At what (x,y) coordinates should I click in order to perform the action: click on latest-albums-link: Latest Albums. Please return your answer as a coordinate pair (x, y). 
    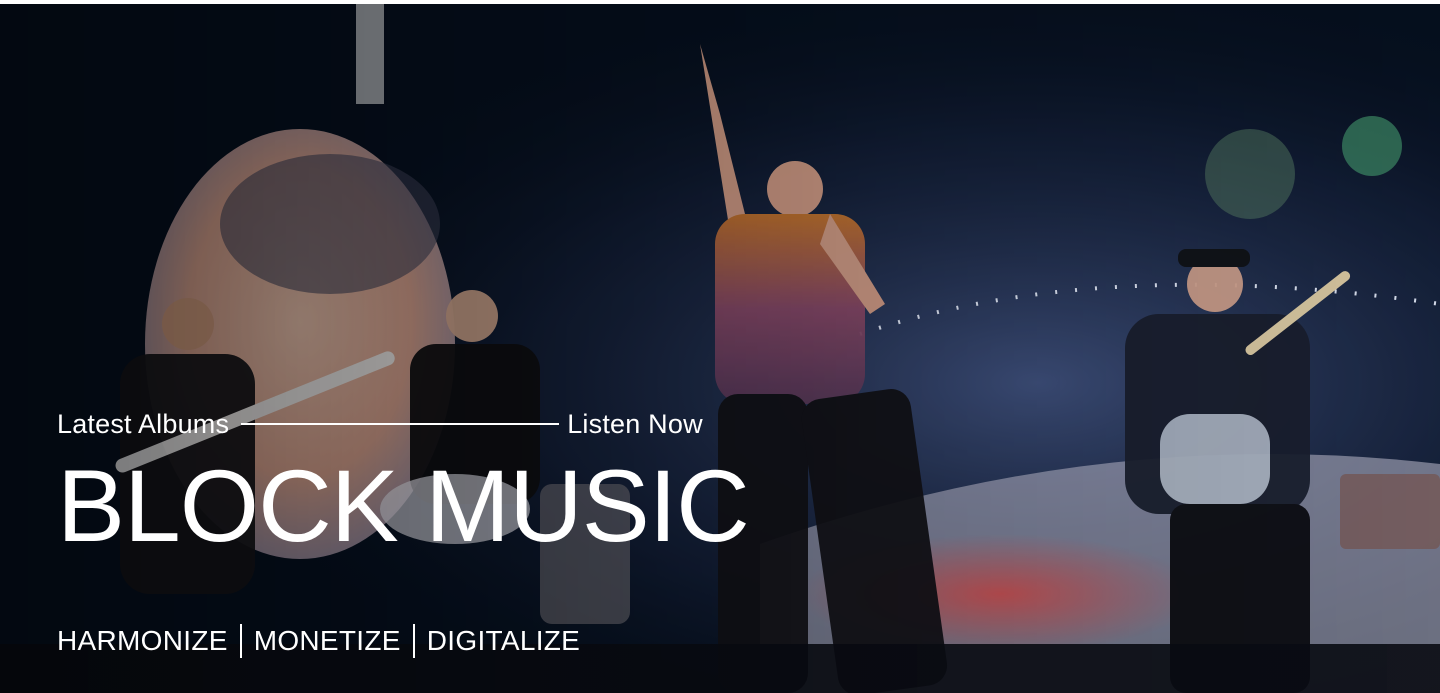
    Looking at the image, I should click on (143, 424).